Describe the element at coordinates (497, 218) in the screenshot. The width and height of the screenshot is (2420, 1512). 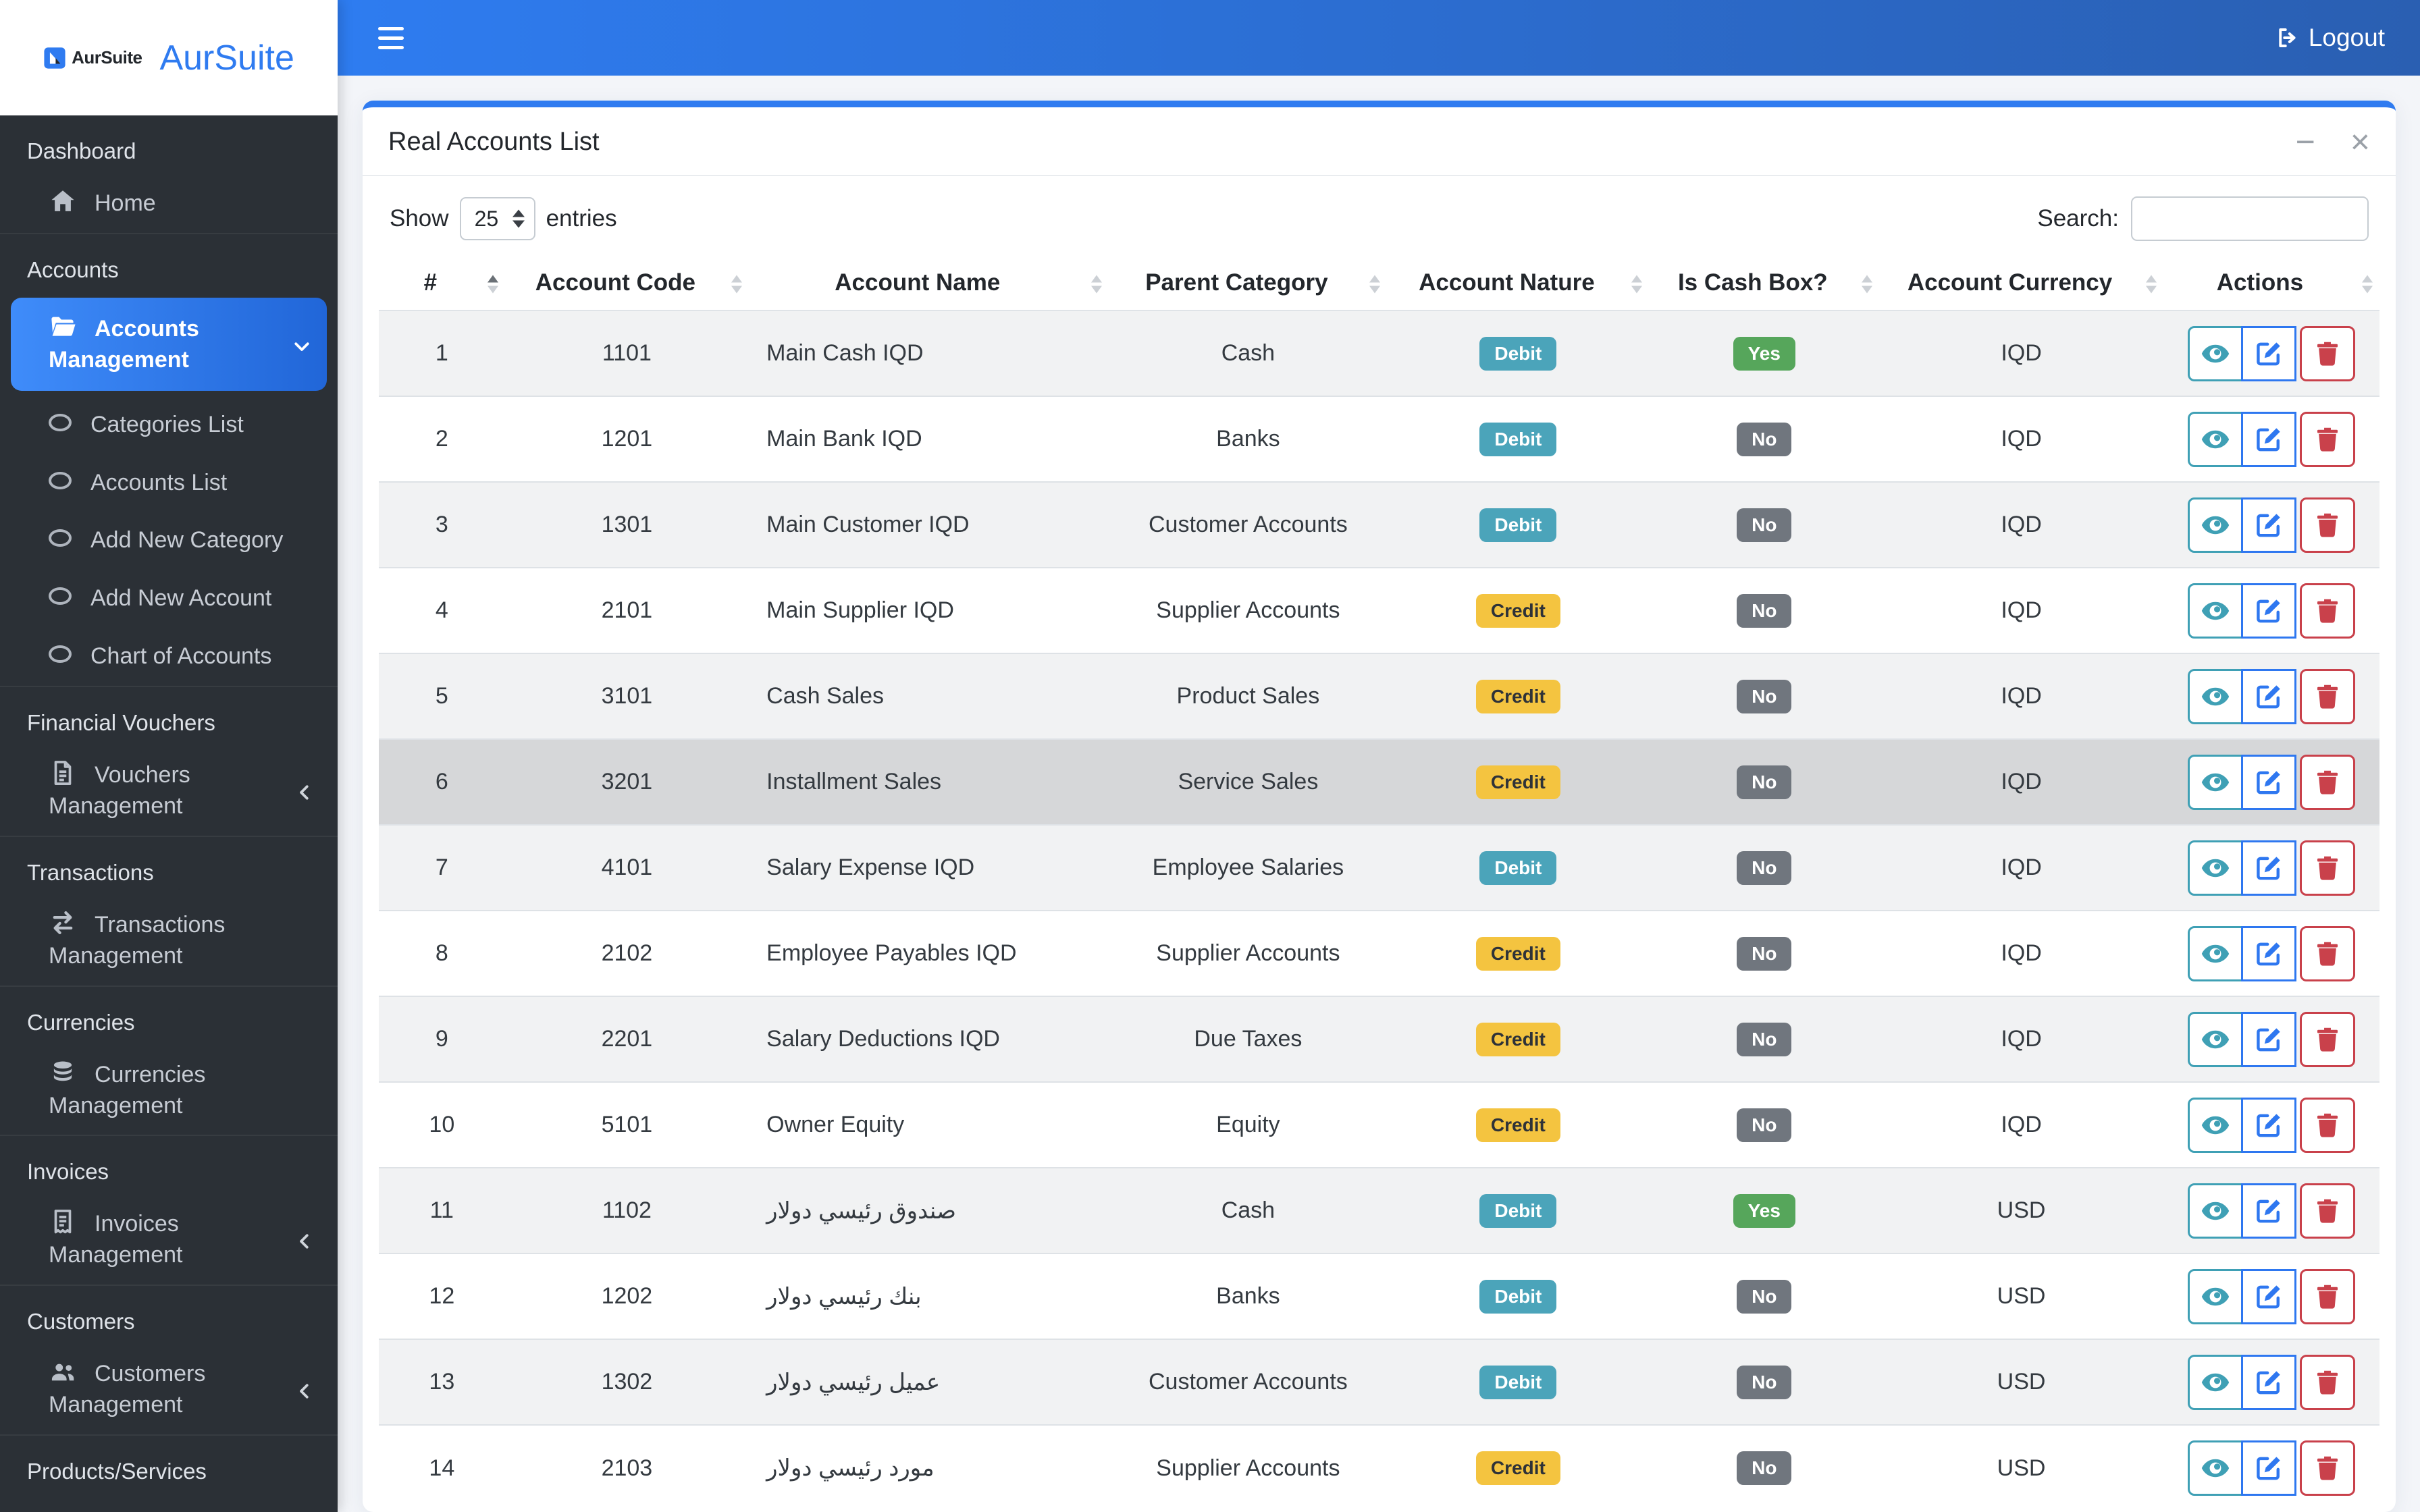
I see `page-size-select: 25` at that location.